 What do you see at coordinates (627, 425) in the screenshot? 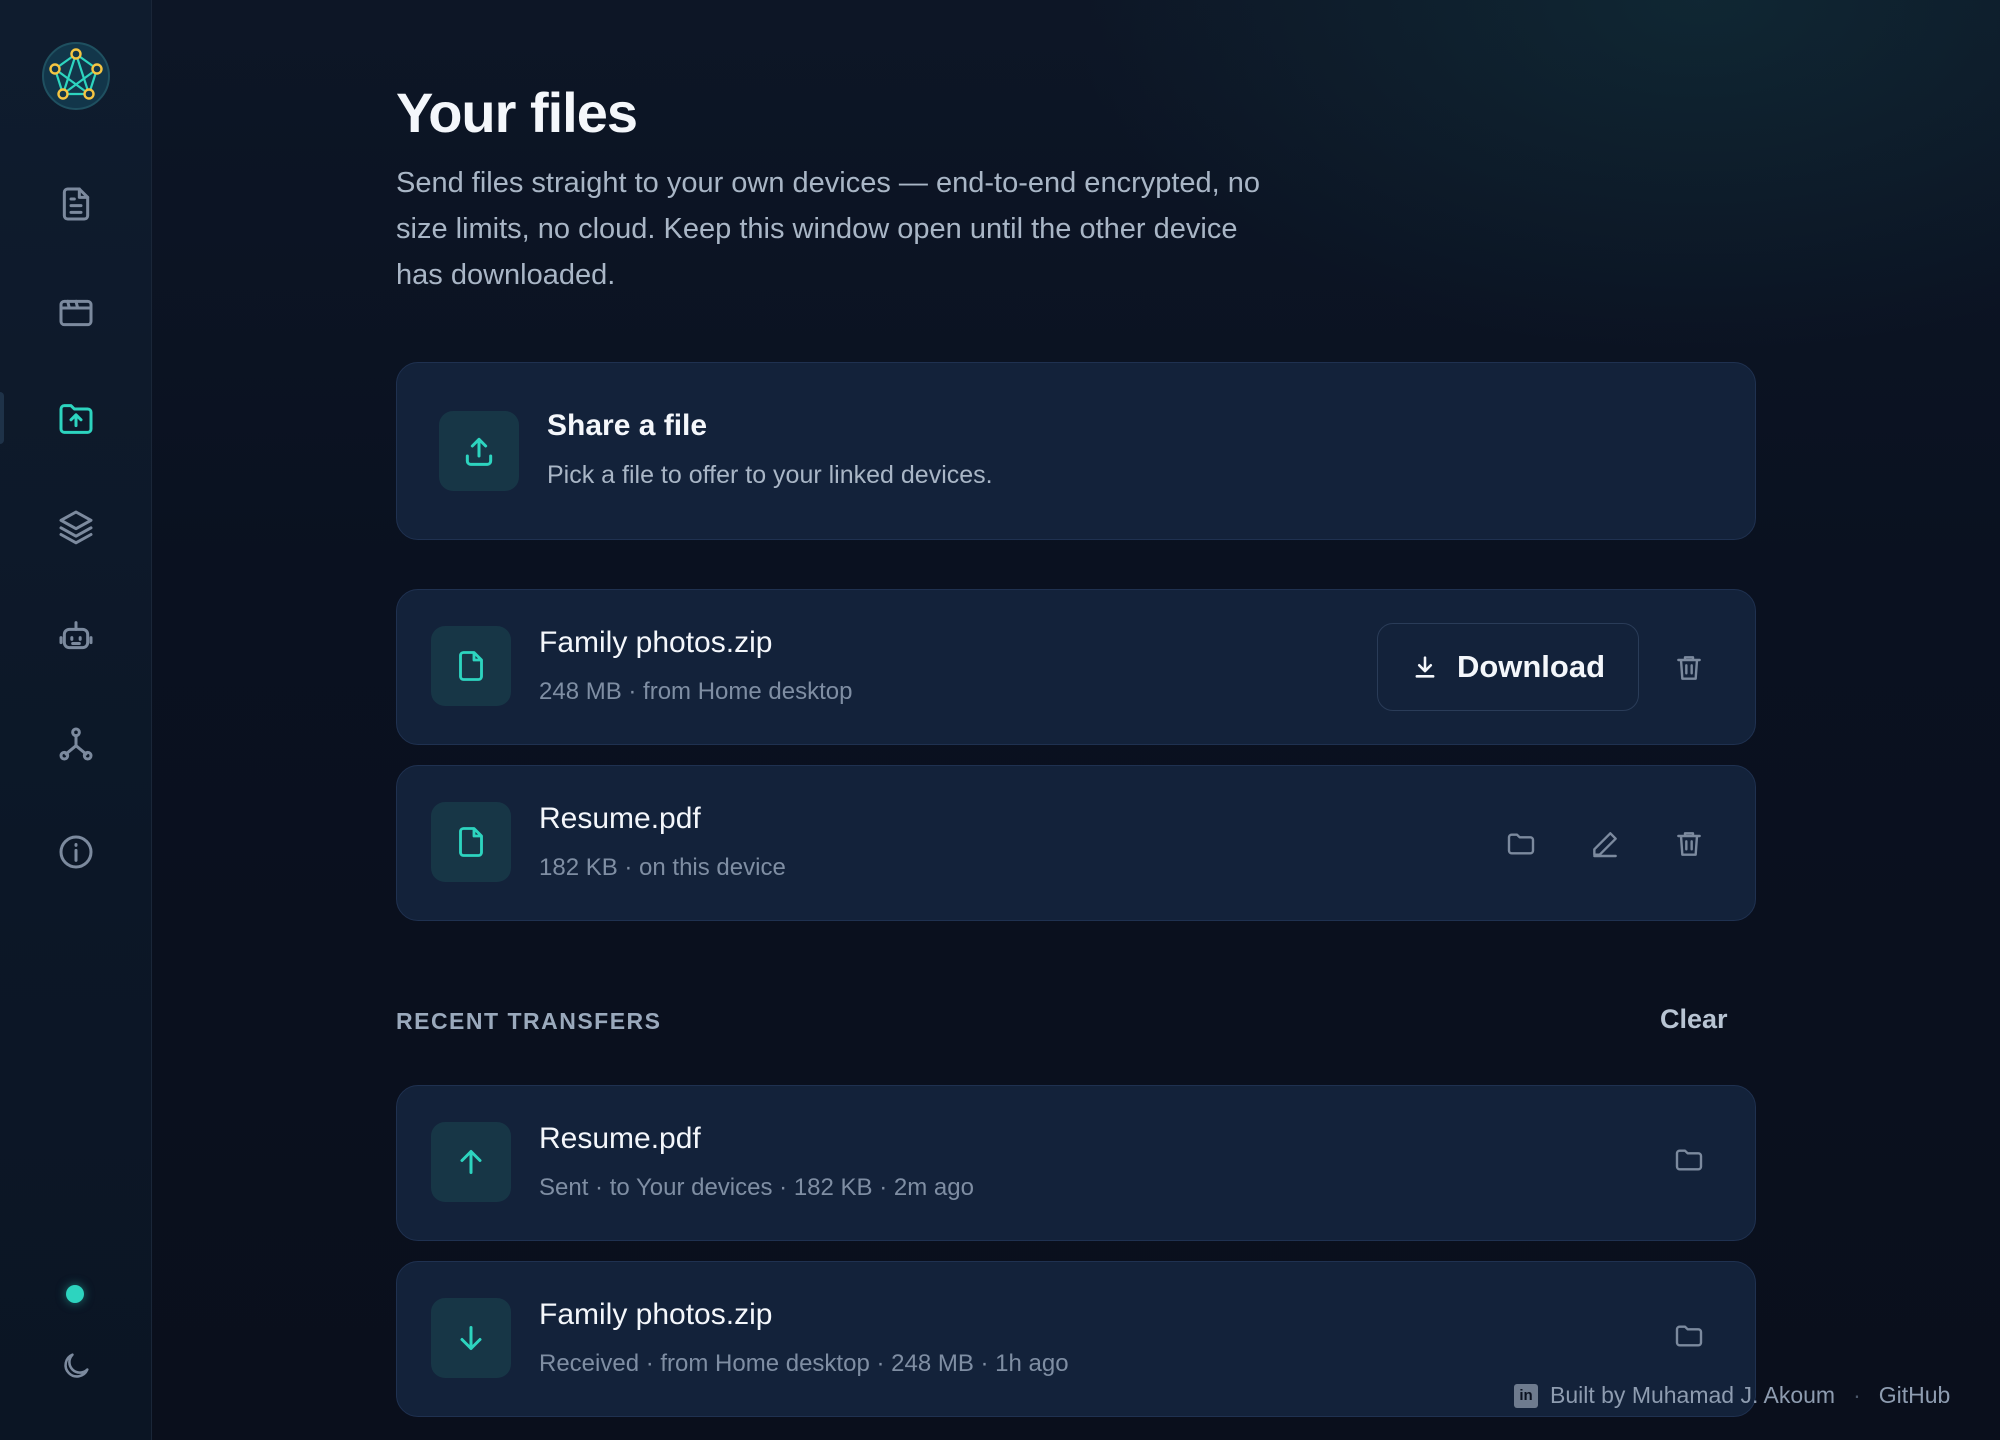
I see `share-title: Share a file` at bounding box center [627, 425].